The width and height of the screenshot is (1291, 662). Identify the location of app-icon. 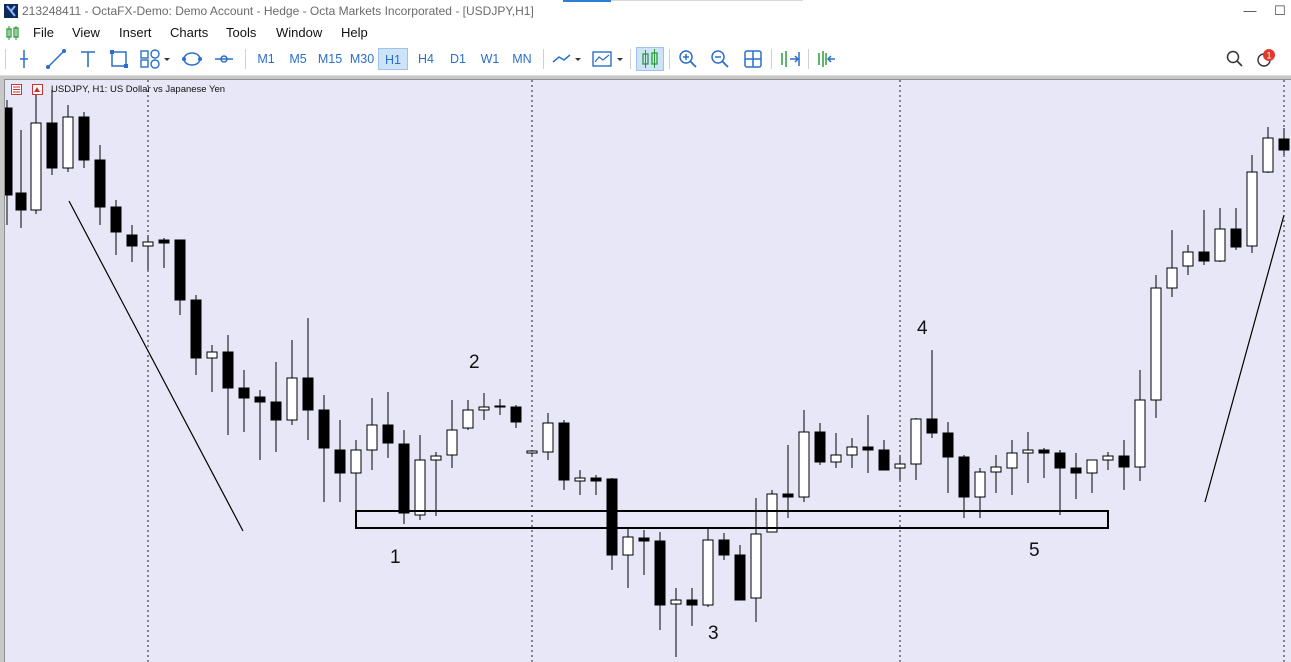
(11, 11).